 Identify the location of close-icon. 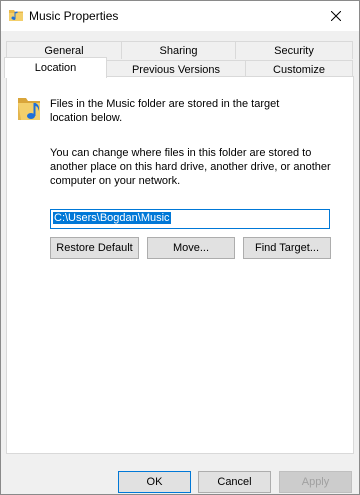
(336, 16).